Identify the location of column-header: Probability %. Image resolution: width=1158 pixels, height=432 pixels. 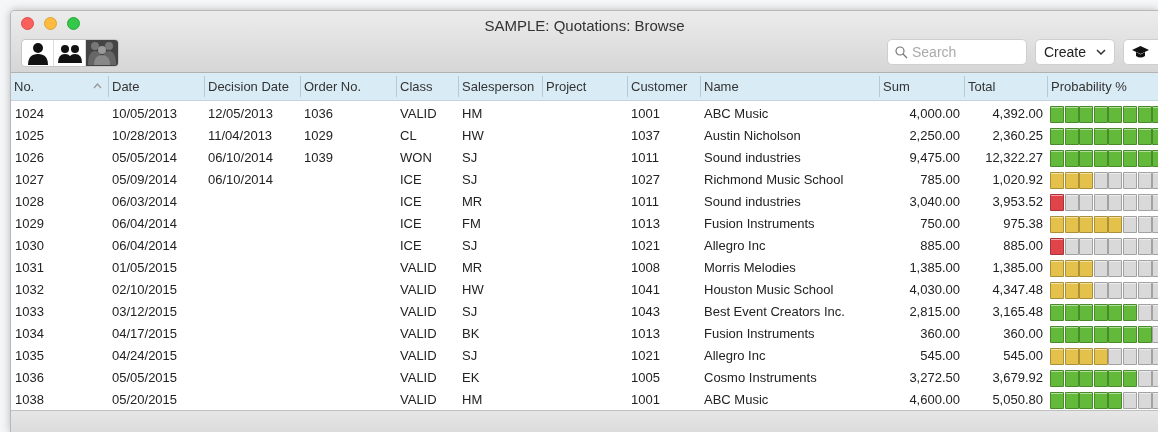
(1087, 86).